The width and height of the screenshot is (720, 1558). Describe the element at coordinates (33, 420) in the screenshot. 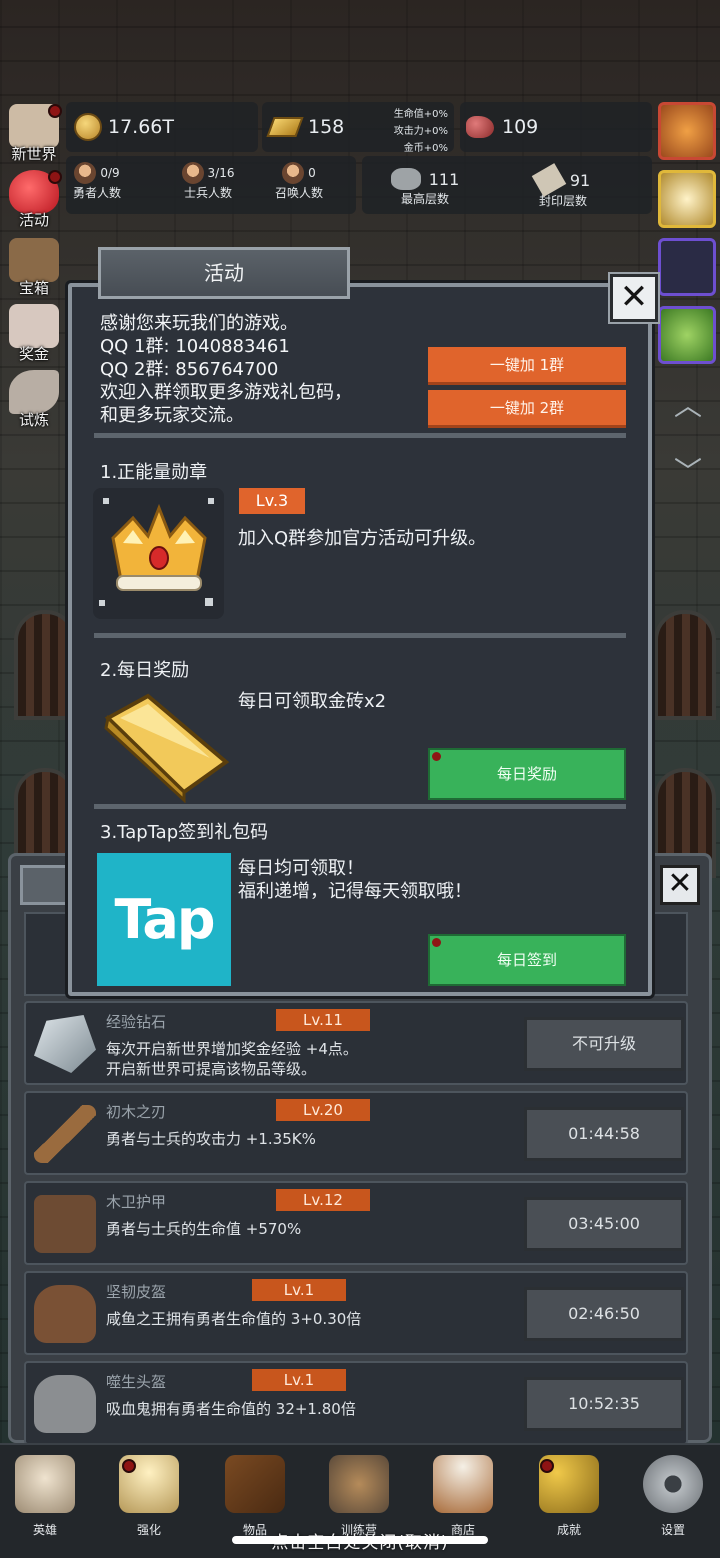

I see `side-menu-label: 试炼` at that location.